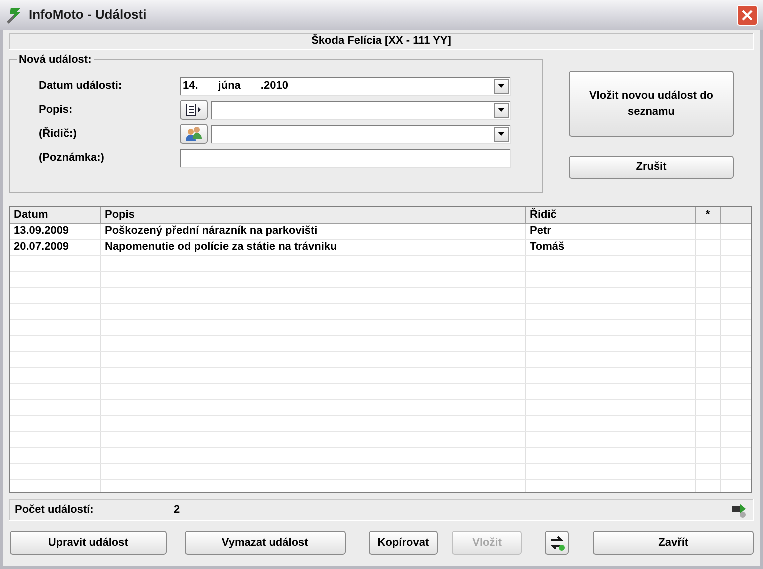 The height and width of the screenshot is (569, 763). I want to click on column-header: *, so click(708, 215).